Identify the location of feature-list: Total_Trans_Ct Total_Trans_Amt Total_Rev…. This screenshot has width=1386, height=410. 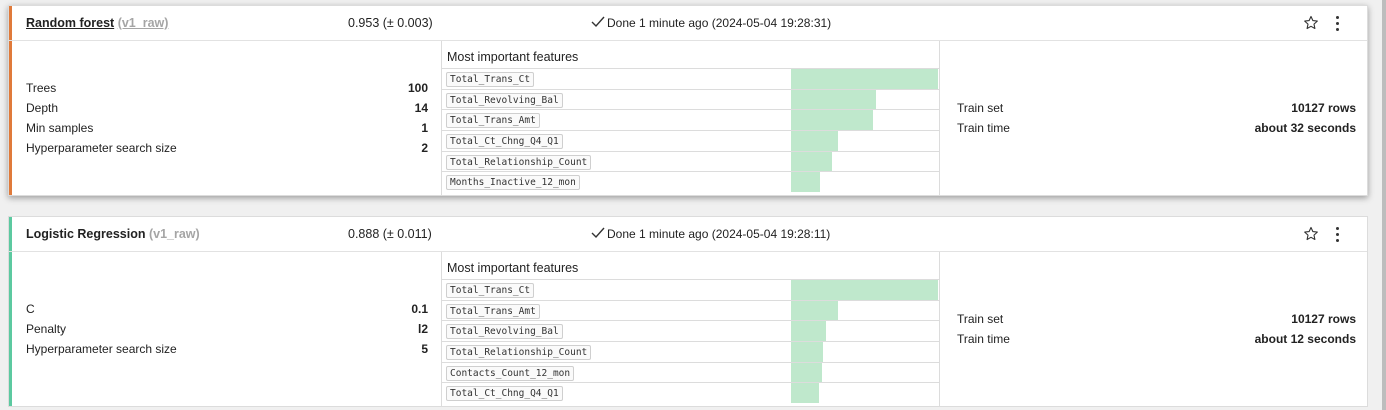
(690, 341).